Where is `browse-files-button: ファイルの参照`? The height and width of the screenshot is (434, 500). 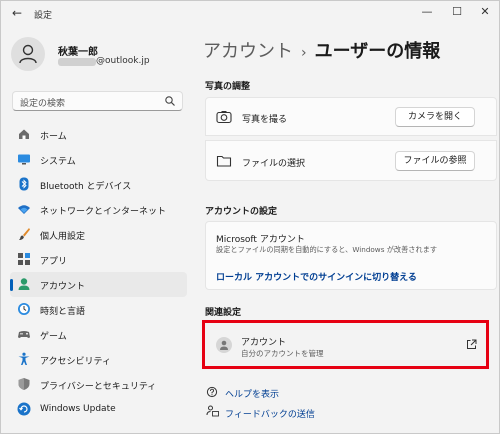 browse-files-button: ファイルの参照 is located at coordinates (435, 161).